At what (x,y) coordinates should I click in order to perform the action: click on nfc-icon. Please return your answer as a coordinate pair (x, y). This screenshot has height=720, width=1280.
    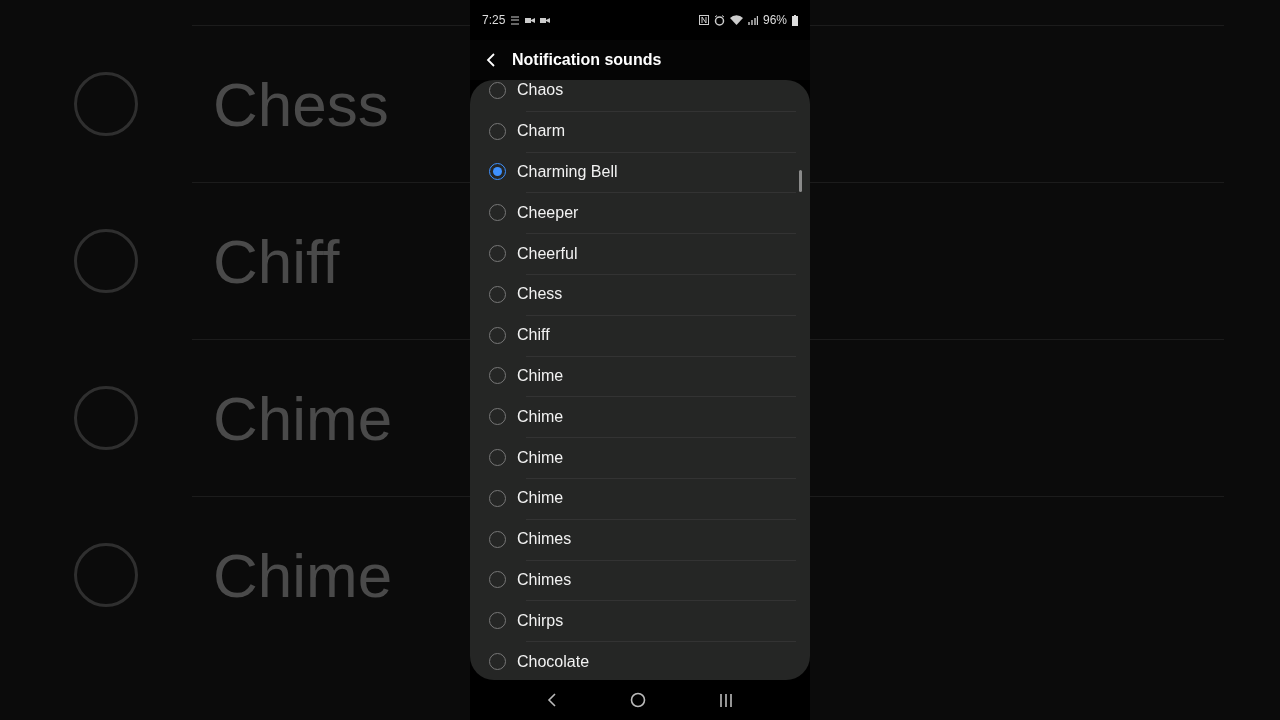
    Looking at the image, I should click on (703, 20).